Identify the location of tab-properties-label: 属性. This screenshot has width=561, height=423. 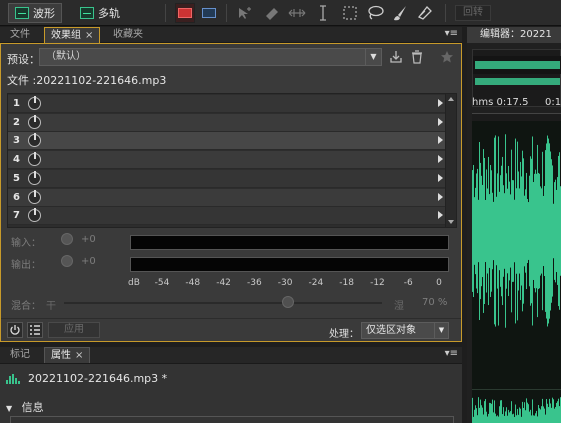
(61, 355).